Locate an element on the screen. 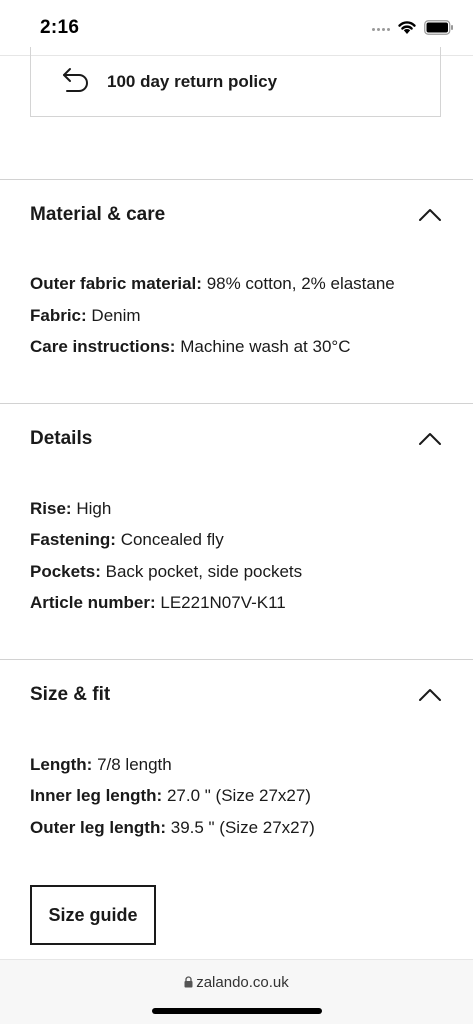 This screenshot has height=1024, width=473. attribute-key: Outer leg length: is located at coordinates (98, 827).